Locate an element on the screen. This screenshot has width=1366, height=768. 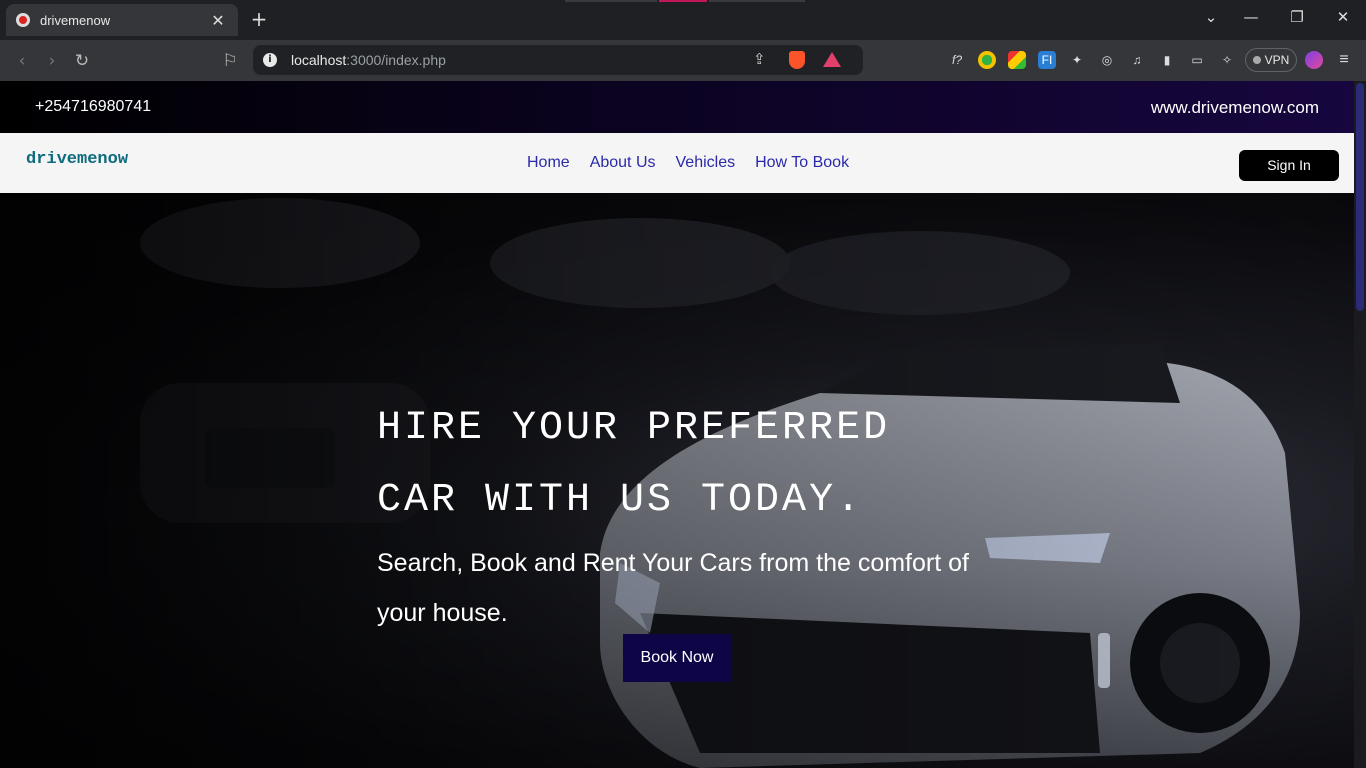
url-host: localhost is located at coordinates (319, 60).